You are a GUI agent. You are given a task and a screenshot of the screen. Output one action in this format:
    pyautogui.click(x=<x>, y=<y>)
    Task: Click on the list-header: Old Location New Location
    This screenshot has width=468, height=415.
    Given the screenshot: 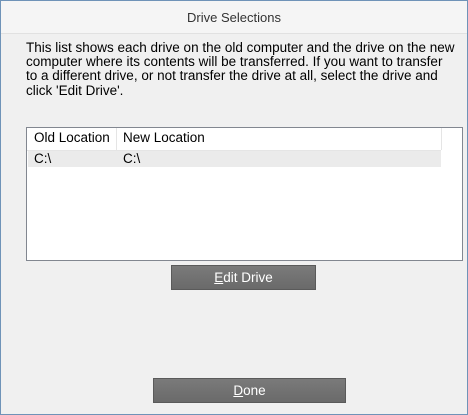 What is the action you would take?
    pyautogui.click(x=234, y=139)
    